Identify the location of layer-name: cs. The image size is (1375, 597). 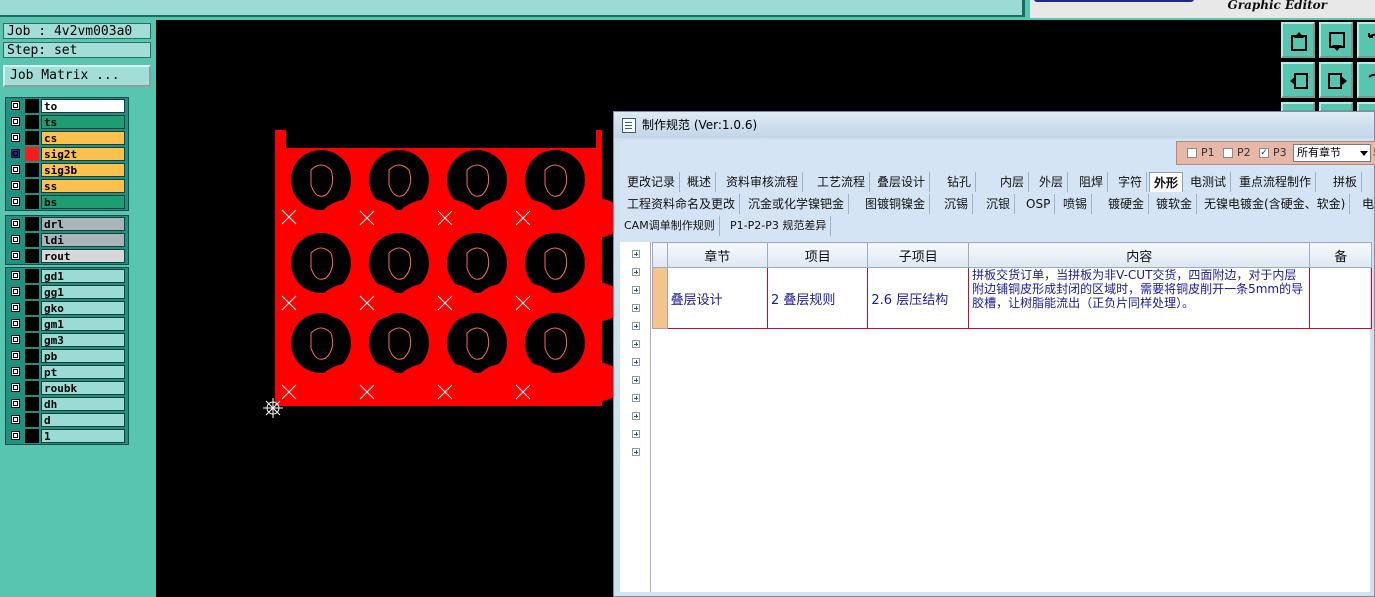
(83, 138).